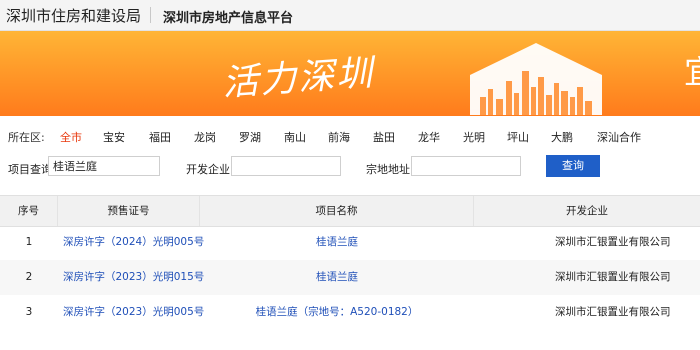  I want to click on parcel-address-label: 宗地地址, so click(388, 169).